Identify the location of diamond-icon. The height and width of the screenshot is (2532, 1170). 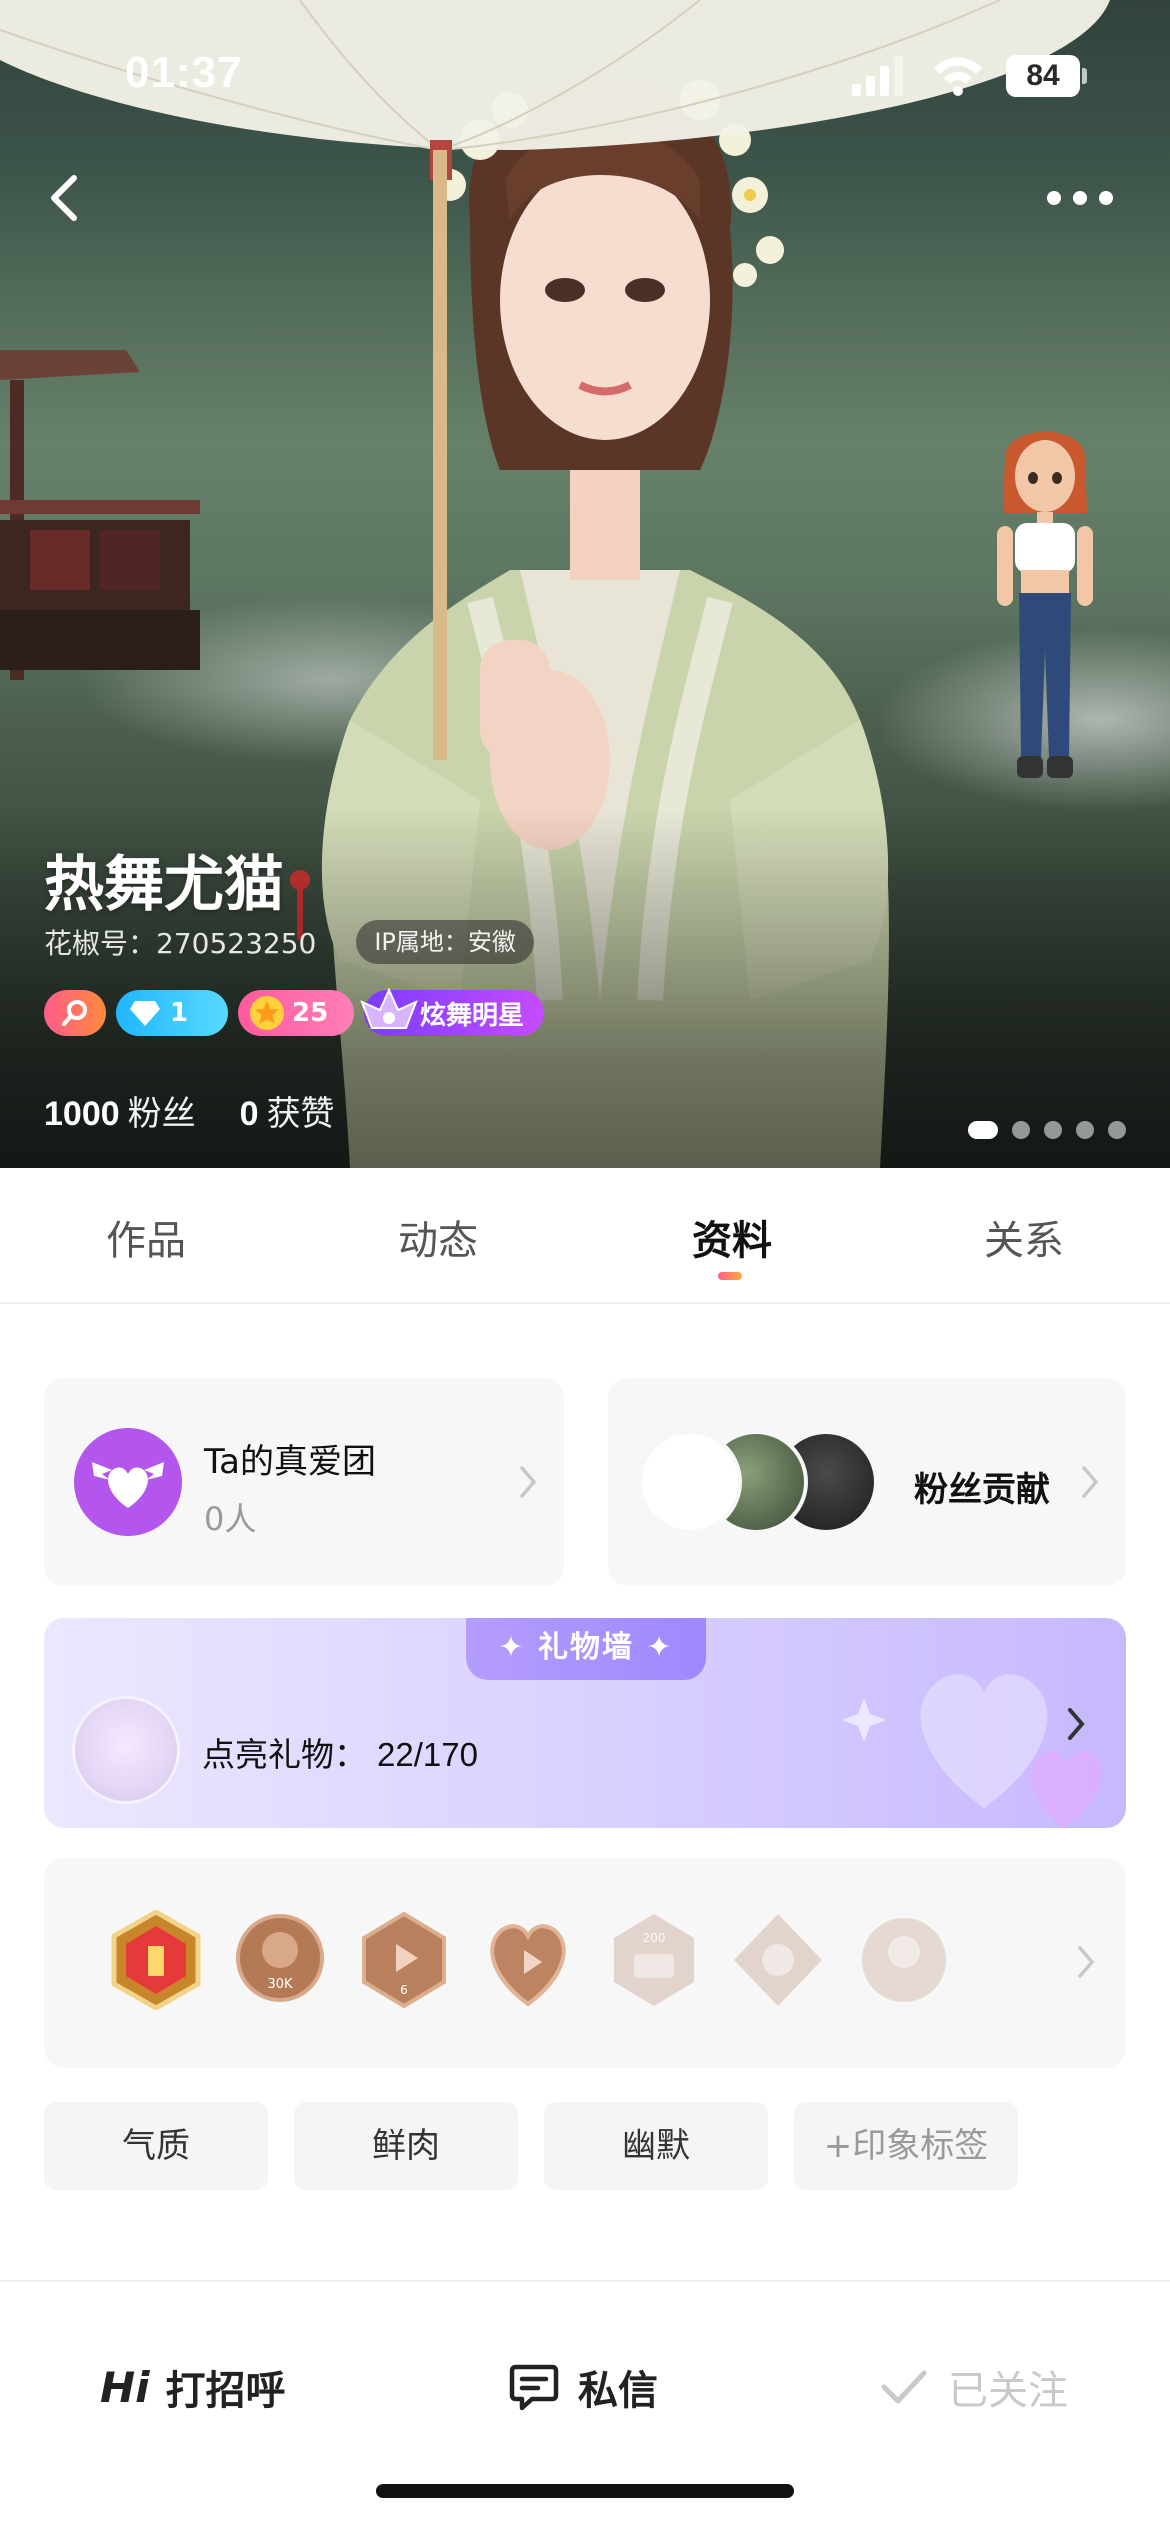
(145, 1013).